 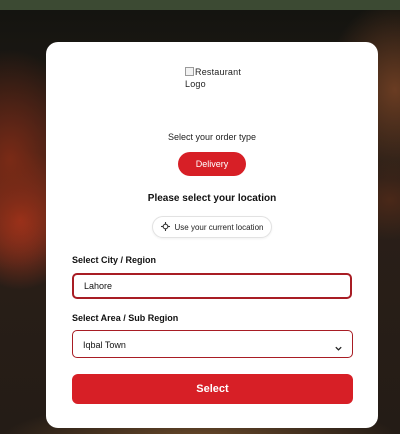 I want to click on order-type-label: Select your order type, so click(x=212, y=137).